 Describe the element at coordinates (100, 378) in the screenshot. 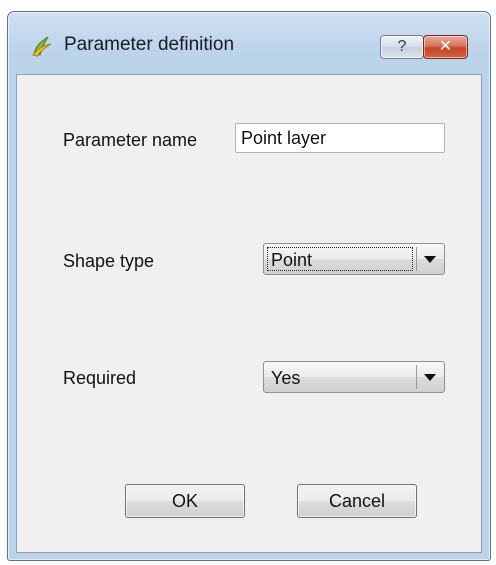

I see `required-label: Required` at that location.